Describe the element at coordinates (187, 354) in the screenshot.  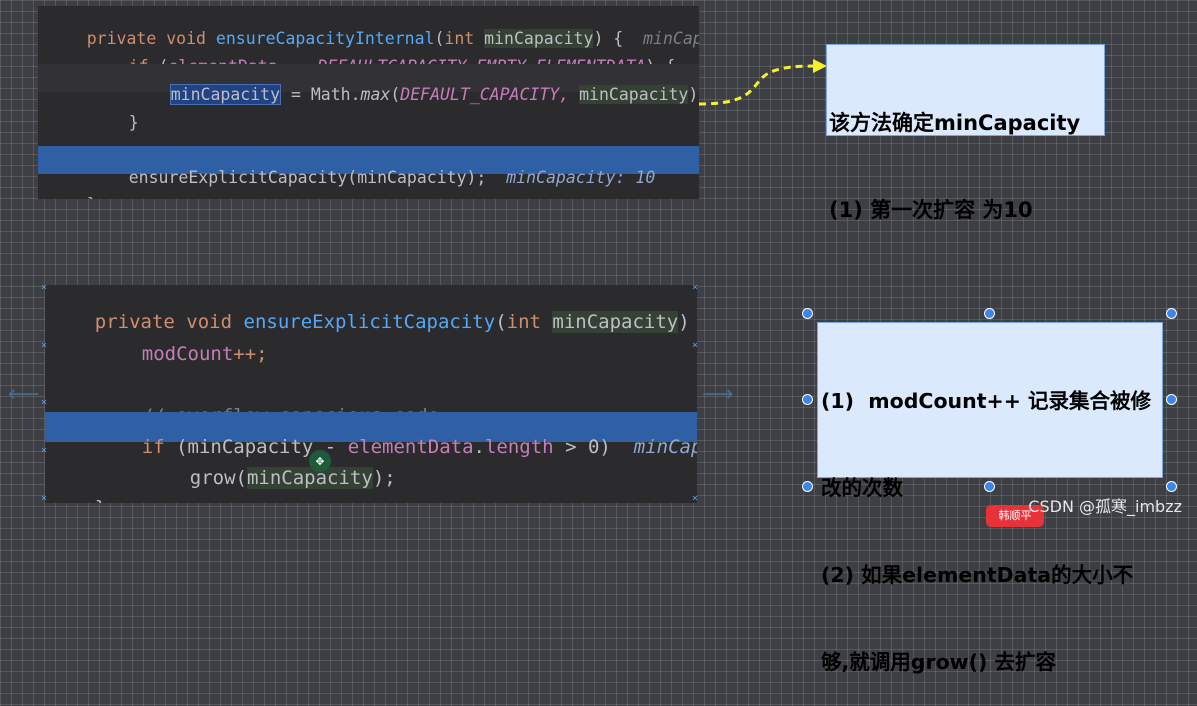
I see `field: modCount` at that location.